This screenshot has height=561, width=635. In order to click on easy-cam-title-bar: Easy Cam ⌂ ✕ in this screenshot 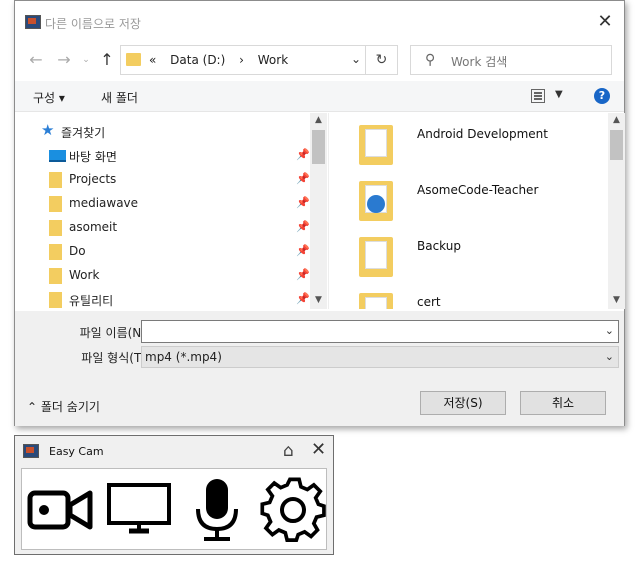, I will do `click(174, 451)`.